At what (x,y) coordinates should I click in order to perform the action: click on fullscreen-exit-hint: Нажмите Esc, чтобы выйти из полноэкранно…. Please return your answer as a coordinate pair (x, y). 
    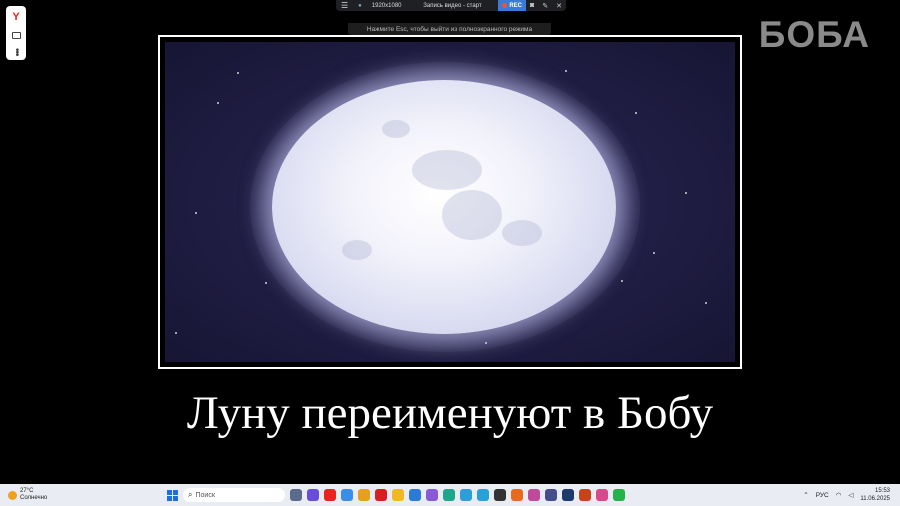
    Looking at the image, I should click on (449, 29).